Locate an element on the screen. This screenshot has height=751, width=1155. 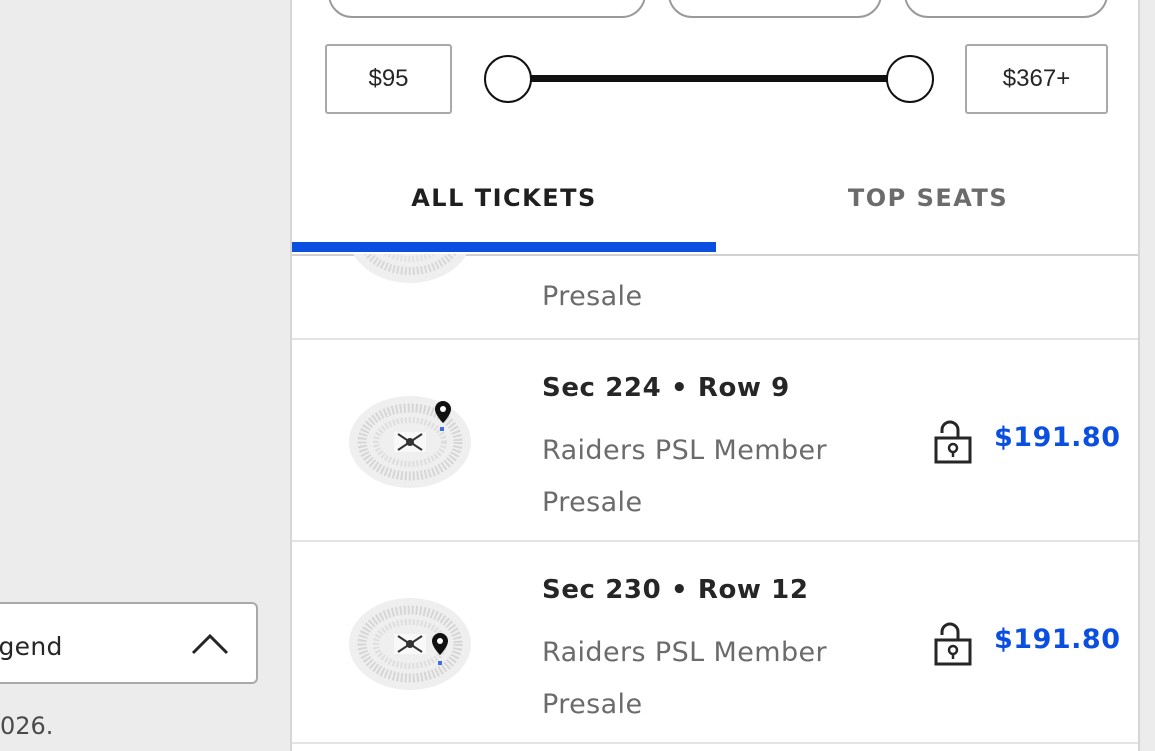
section-row-label: Sec 224 • Row 9 is located at coordinates (666, 388).